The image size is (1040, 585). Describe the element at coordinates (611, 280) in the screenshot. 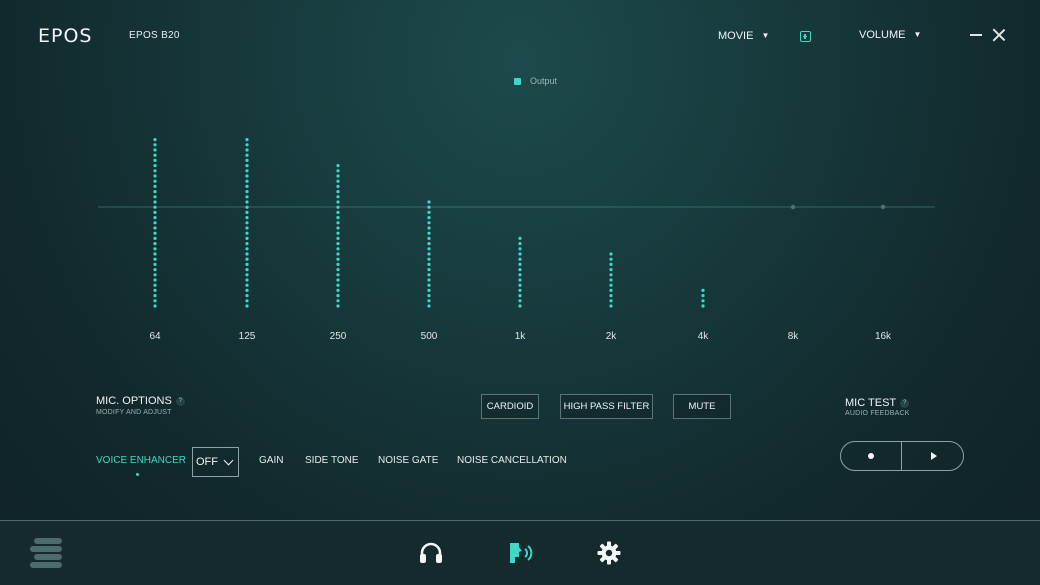

I see `eq-bar-2k` at that location.